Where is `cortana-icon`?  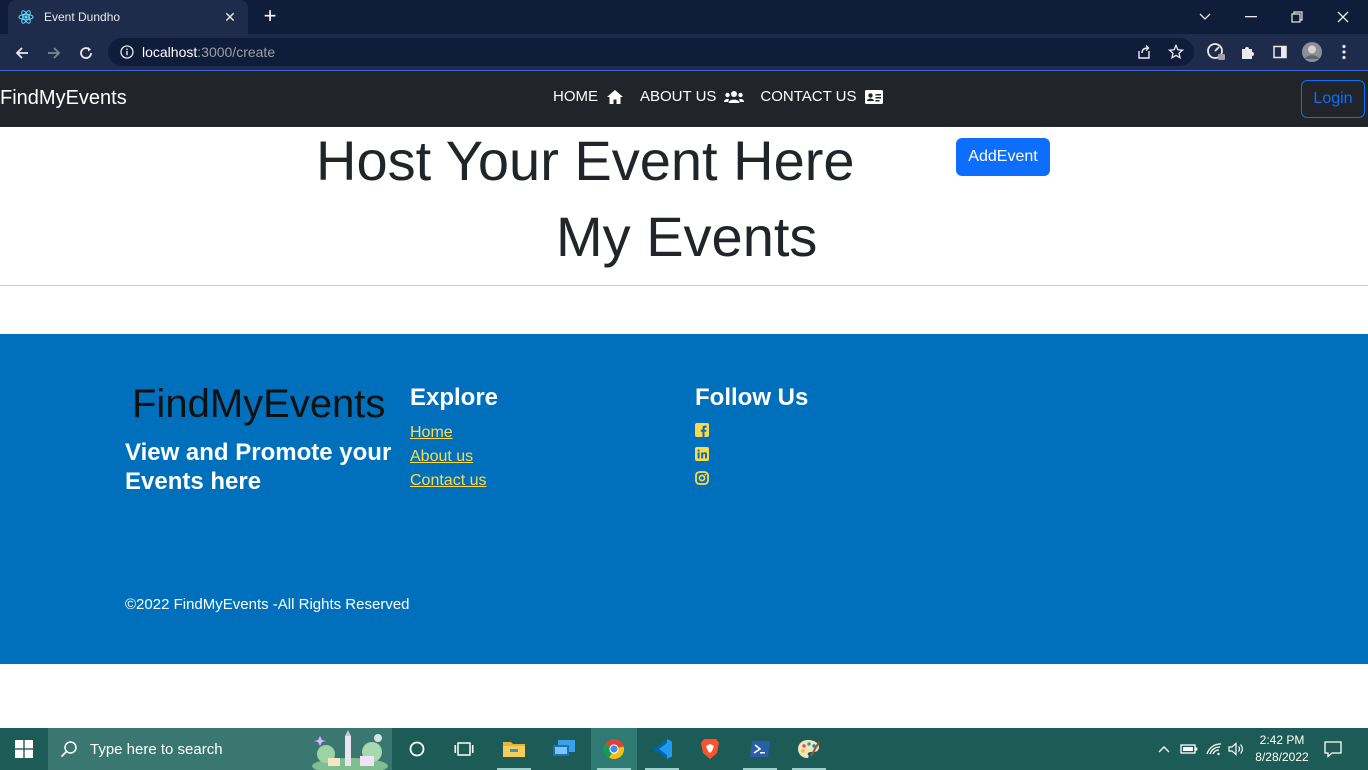
cortana-icon is located at coordinates (417, 749).